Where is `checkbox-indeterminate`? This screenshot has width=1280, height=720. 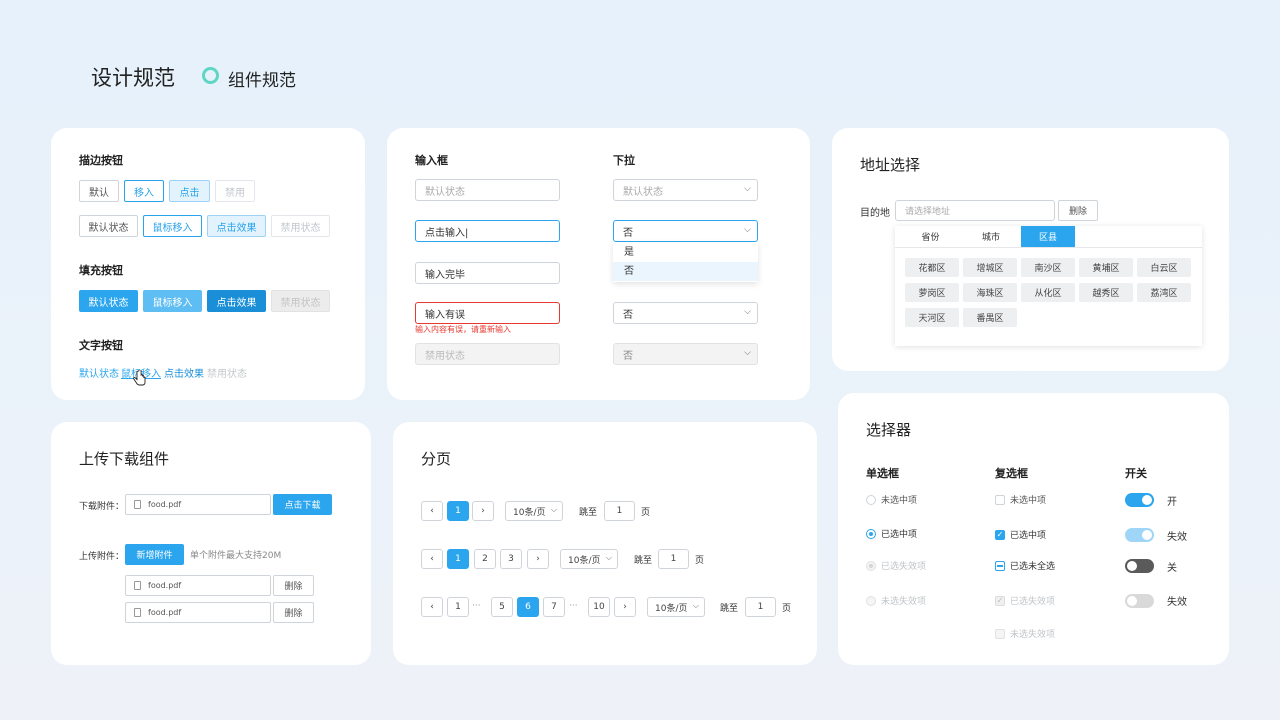 checkbox-indeterminate is located at coordinates (1000, 566).